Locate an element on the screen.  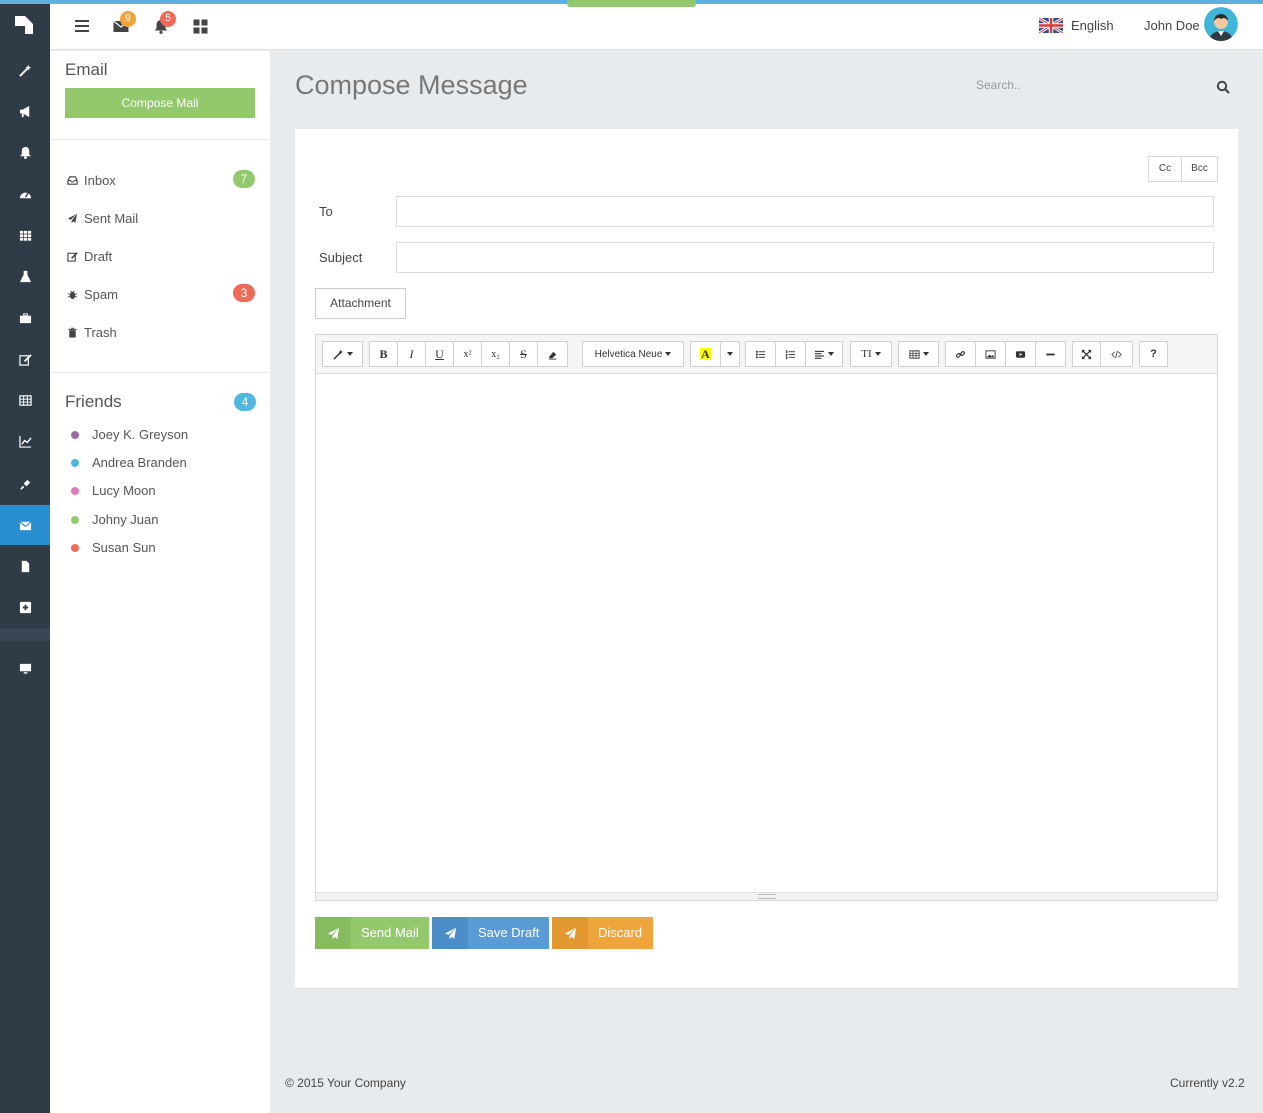
rail-separator is located at coordinates (25, 635).